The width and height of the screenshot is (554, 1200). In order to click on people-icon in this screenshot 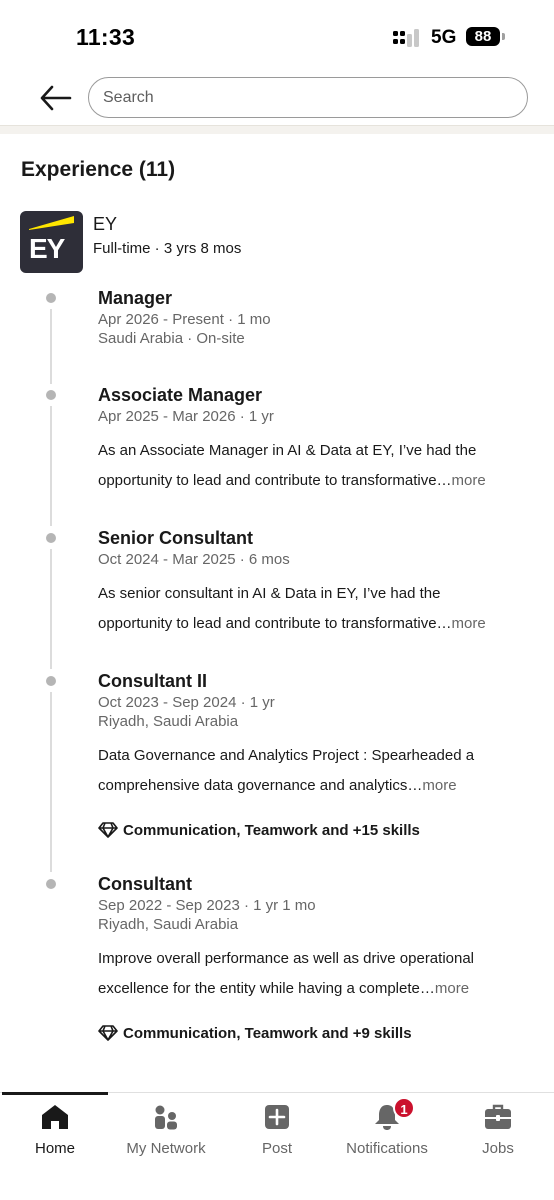, I will do `click(166, 1117)`.